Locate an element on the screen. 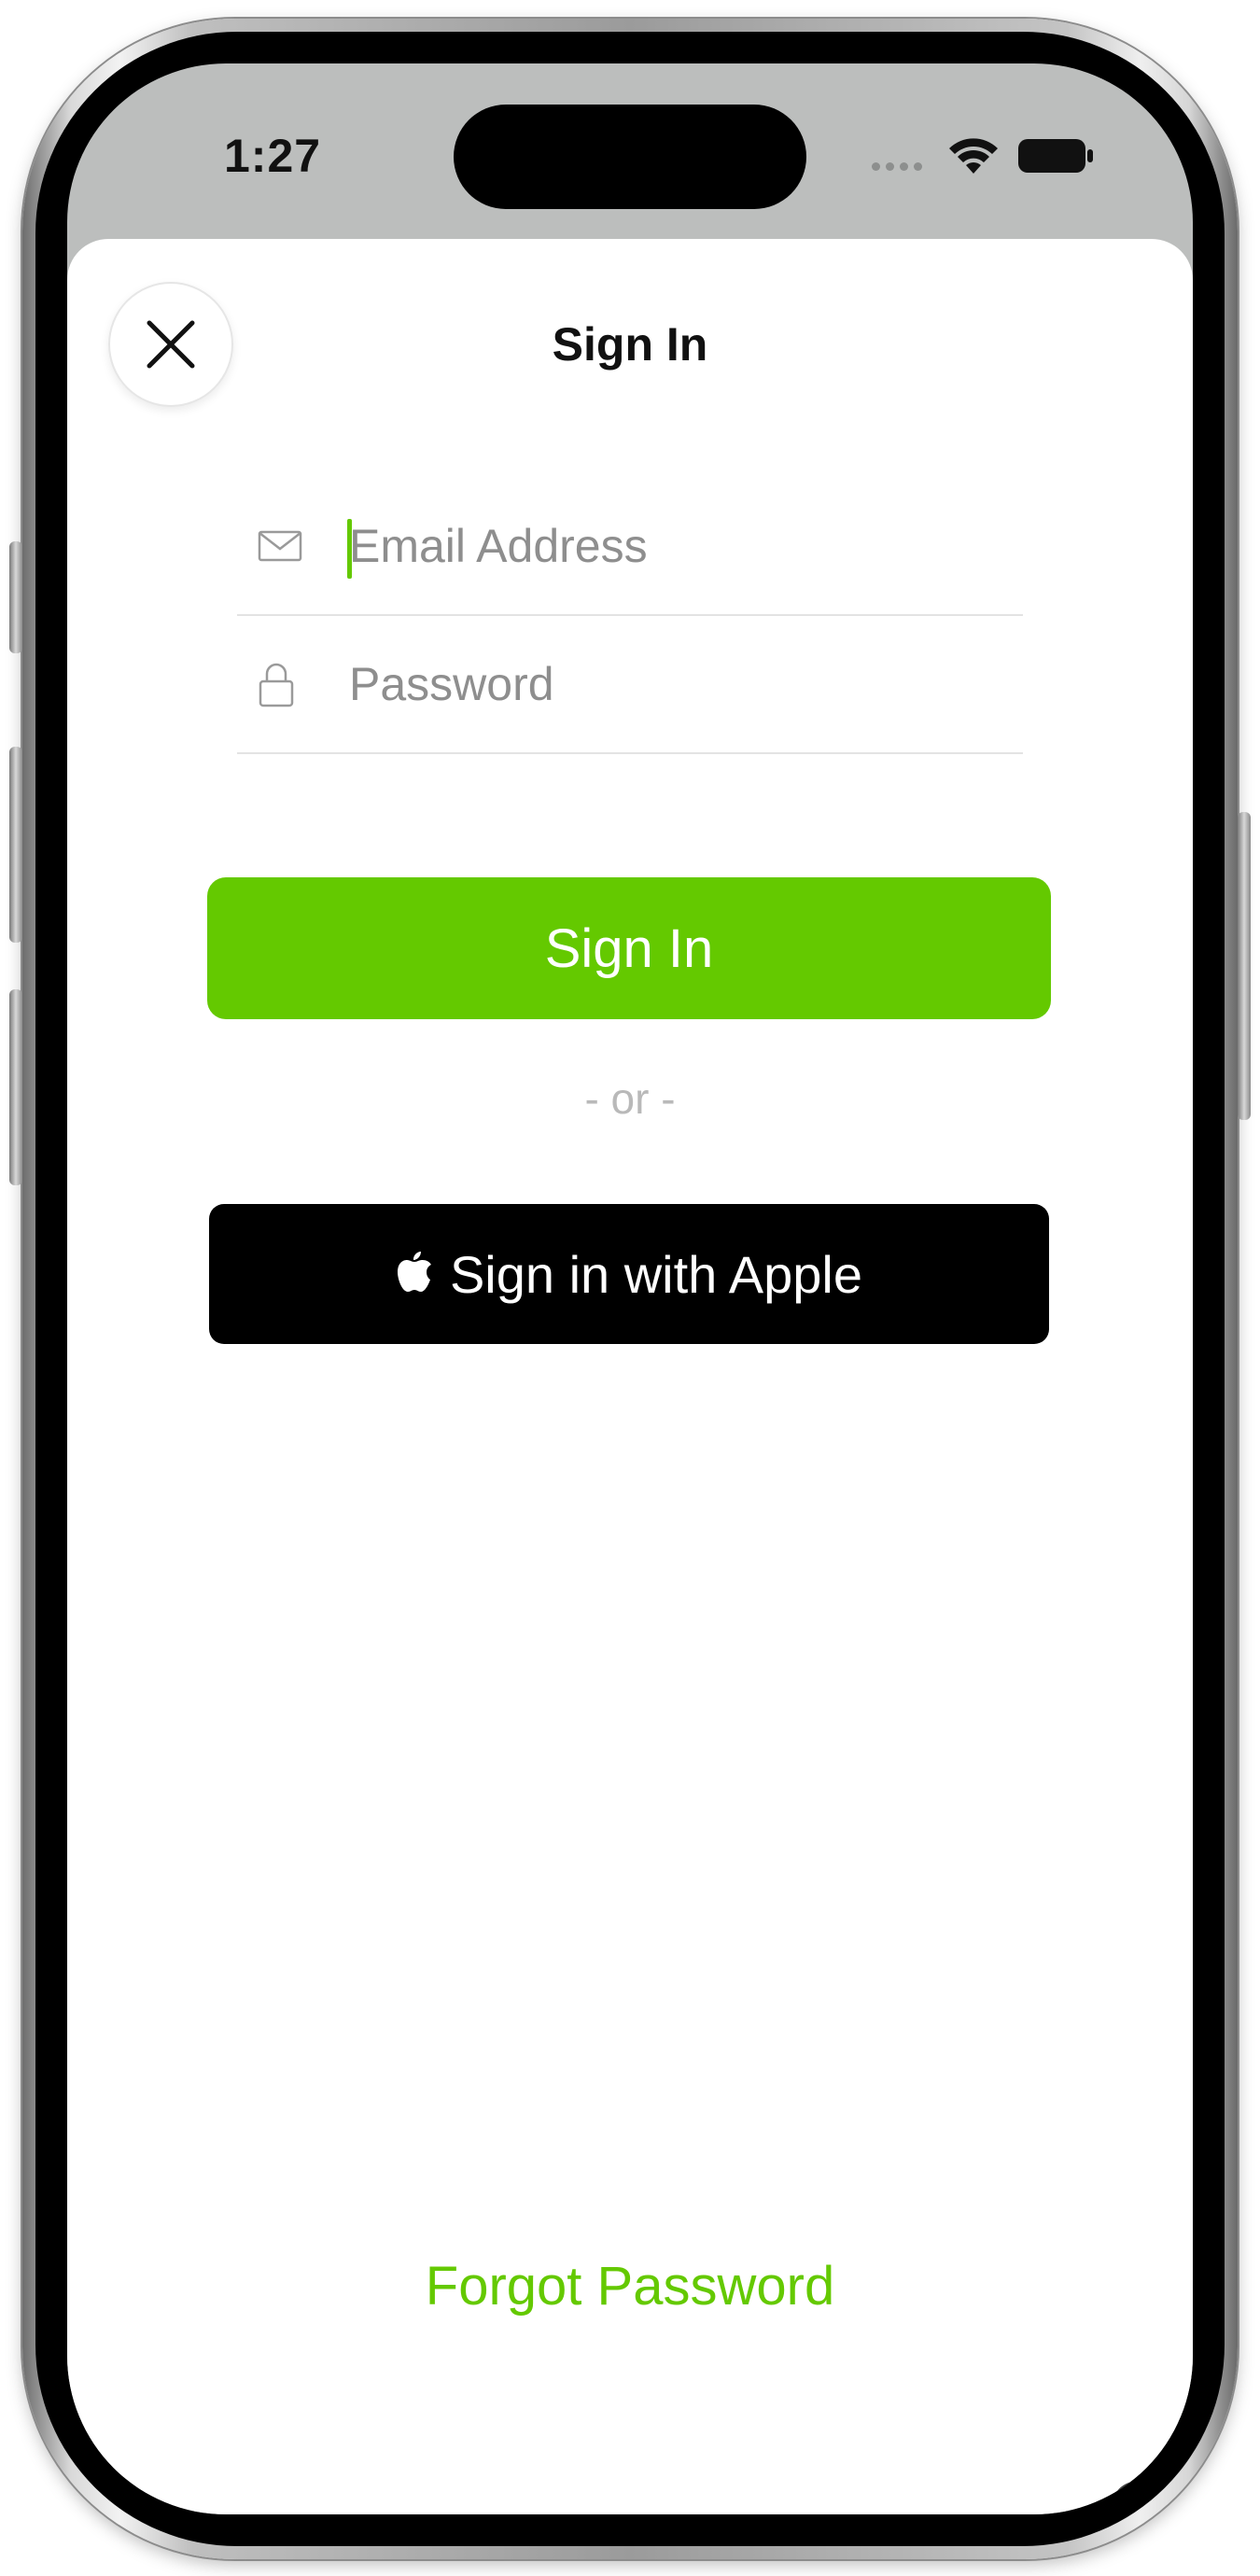  status-time: 1:27 is located at coordinates (273, 156).